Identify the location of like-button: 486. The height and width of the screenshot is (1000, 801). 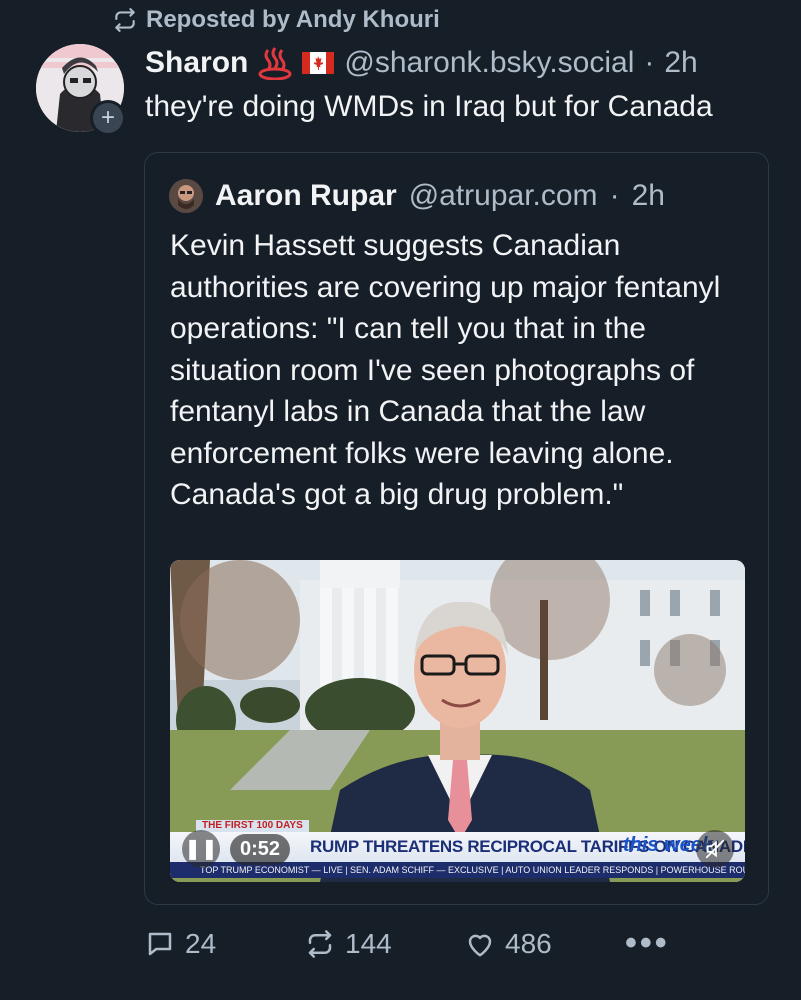
(508, 944).